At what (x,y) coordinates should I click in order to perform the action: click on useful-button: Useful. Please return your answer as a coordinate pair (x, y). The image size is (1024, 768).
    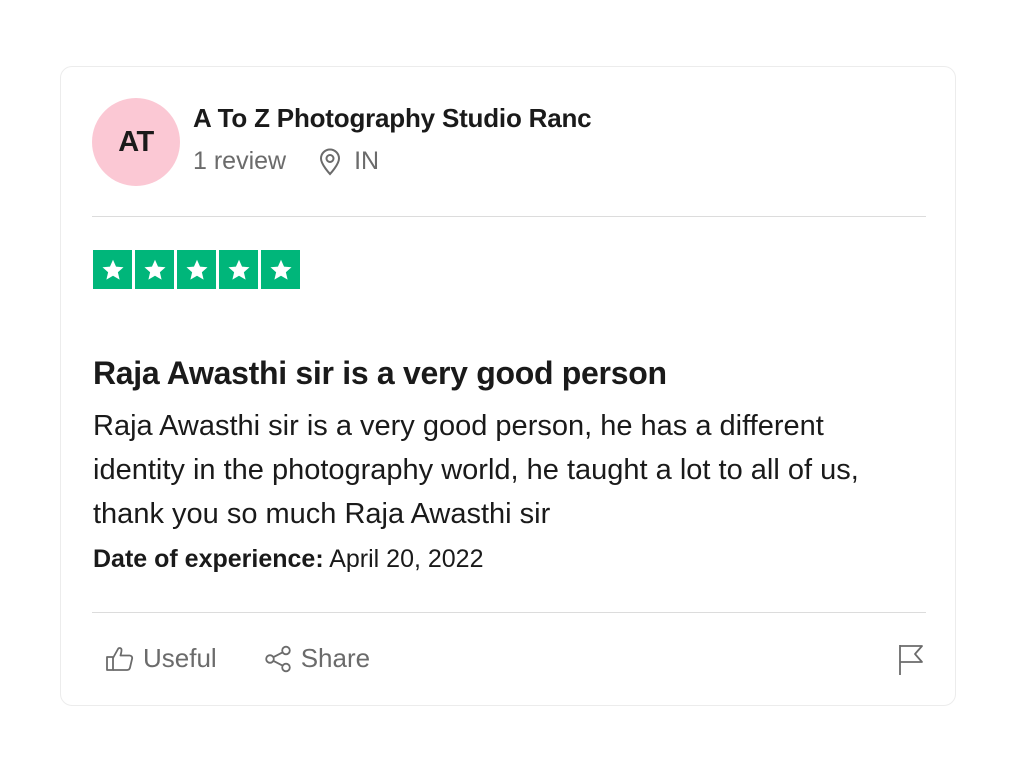
    Looking at the image, I should click on (161, 658).